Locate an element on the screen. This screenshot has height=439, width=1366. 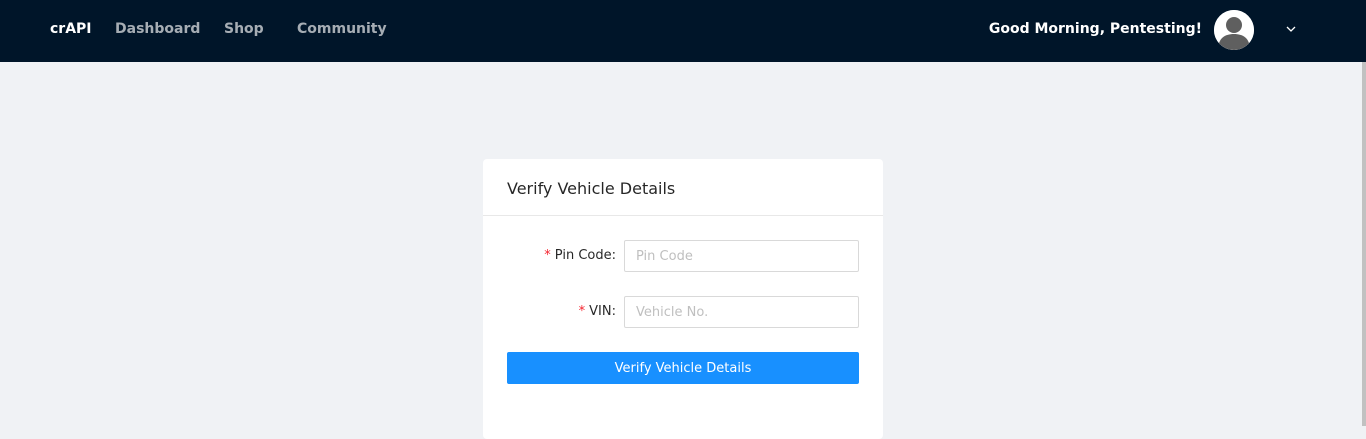
pin-code-input is located at coordinates (741, 256).